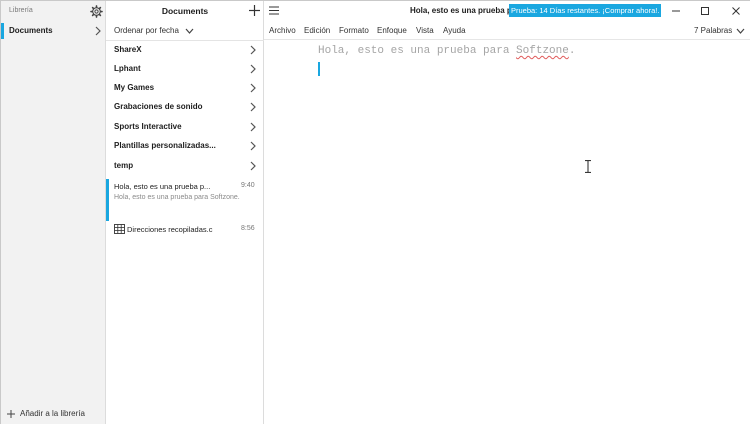 This screenshot has height=424, width=750. I want to click on document-time: 8:56, so click(248, 228).